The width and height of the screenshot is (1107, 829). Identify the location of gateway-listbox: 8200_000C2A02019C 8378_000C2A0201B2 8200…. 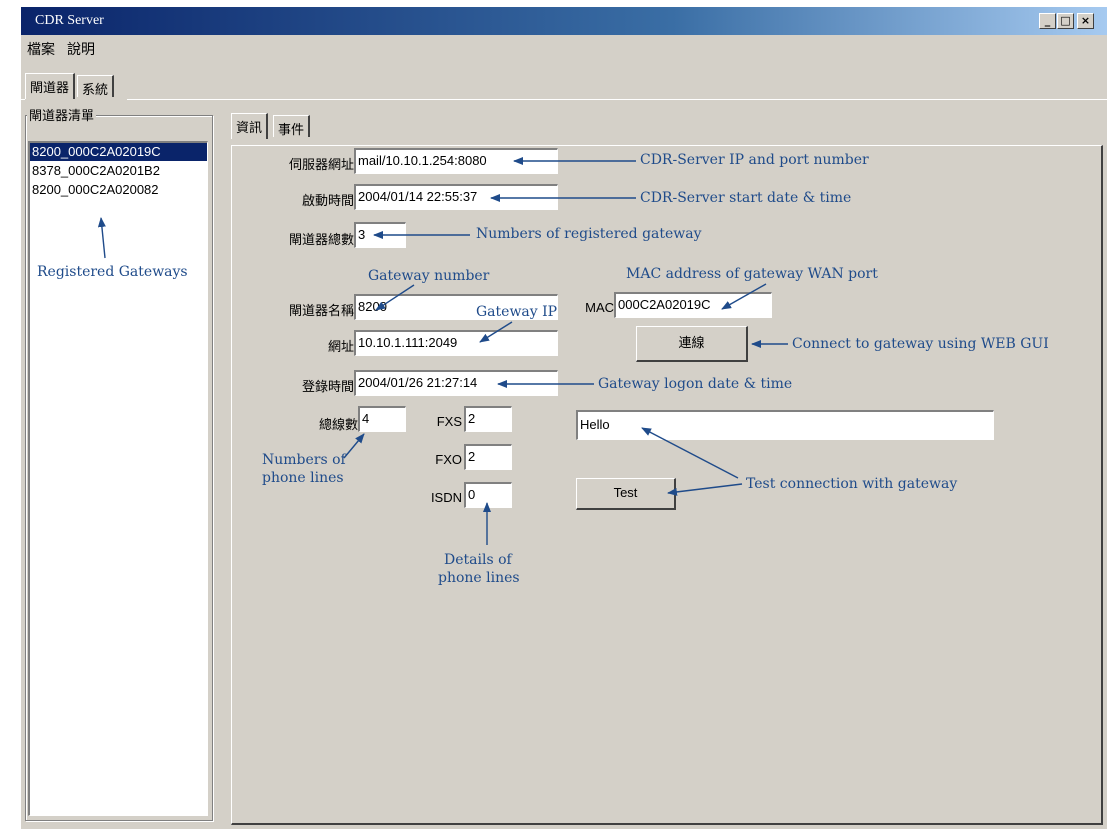
(118, 478).